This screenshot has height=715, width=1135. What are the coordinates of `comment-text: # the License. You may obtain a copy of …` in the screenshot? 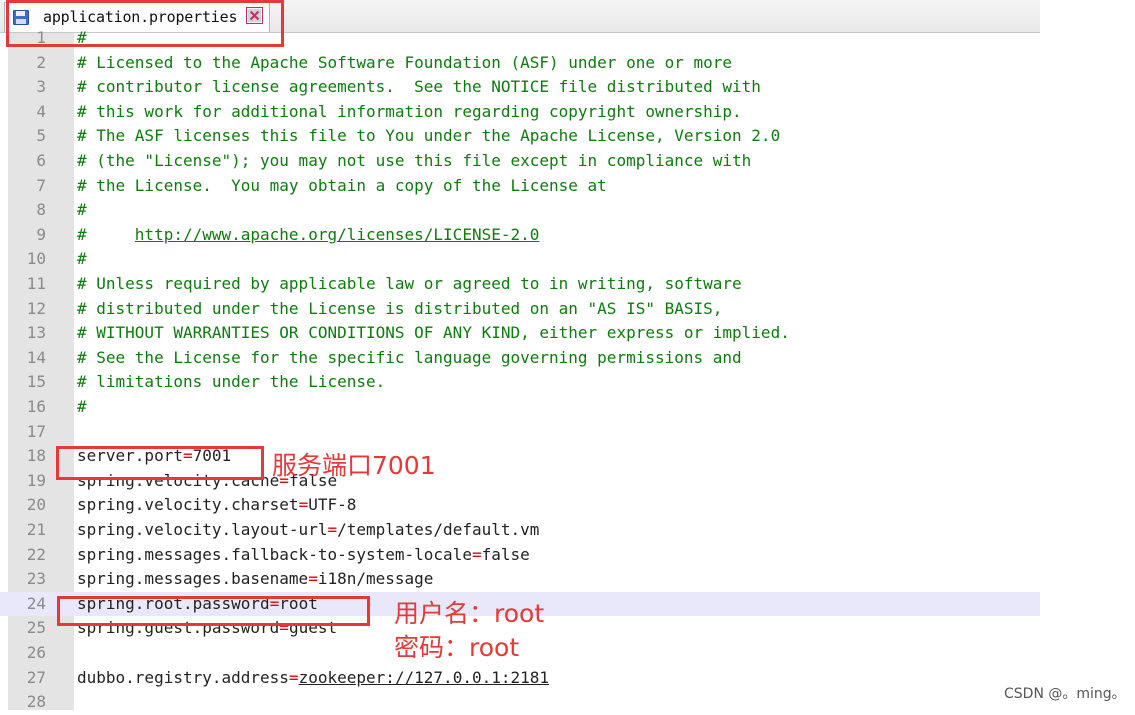 It's located at (342, 185).